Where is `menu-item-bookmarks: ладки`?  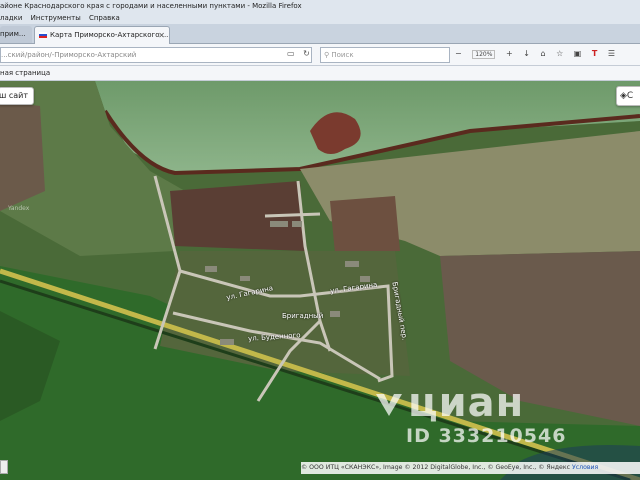
menu-item-bookmarks: ладки is located at coordinates (11, 18).